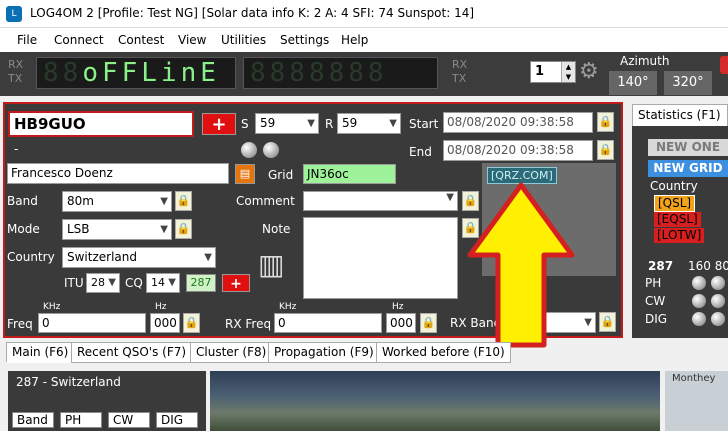 Image resolution: width=728 pixels, height=431 pixels. Describe the element at coordinates (288, 307) in the screenshot. I see `rx-khz-label: KHz` at that location.